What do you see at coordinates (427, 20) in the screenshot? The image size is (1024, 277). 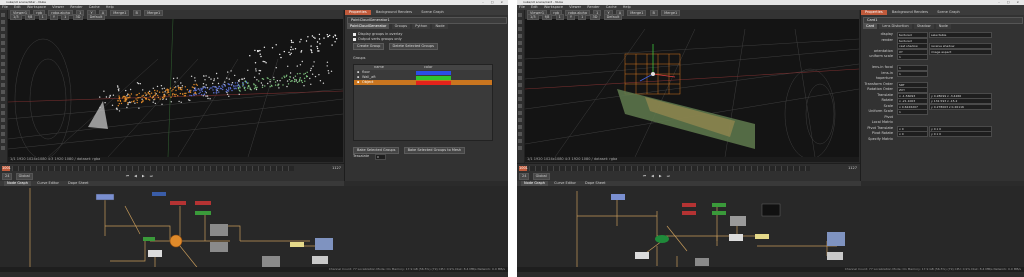 I see `node-name-field: PointCloudGenerator1` at bounding box center [427, 20].